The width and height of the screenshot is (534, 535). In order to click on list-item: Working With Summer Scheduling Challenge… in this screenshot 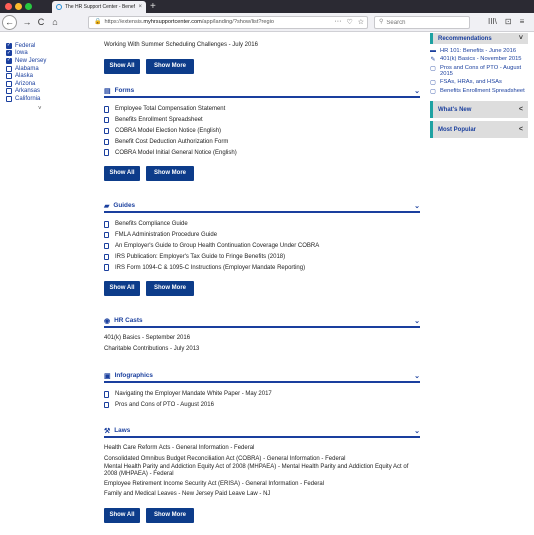, I will do `click(262, 45)`.